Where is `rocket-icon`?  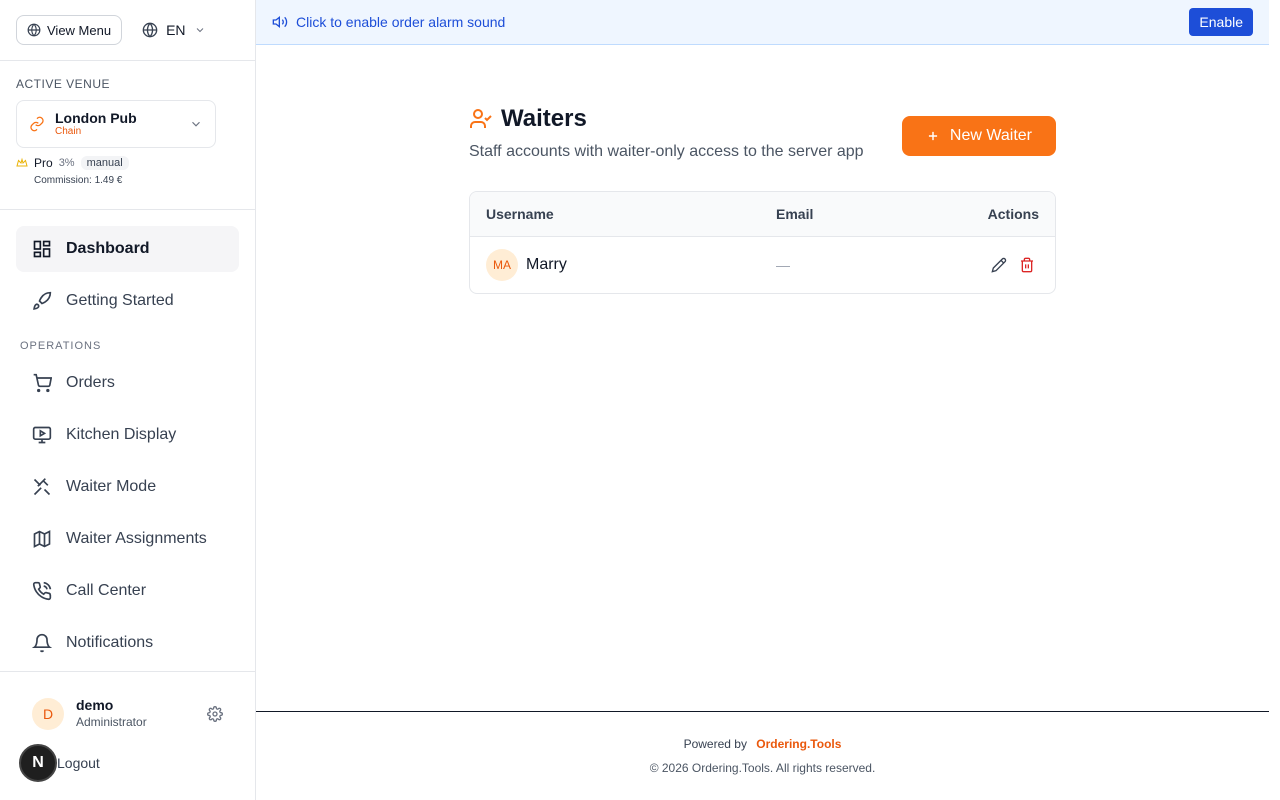 rocket-icon is located at coordinates (42, 300).